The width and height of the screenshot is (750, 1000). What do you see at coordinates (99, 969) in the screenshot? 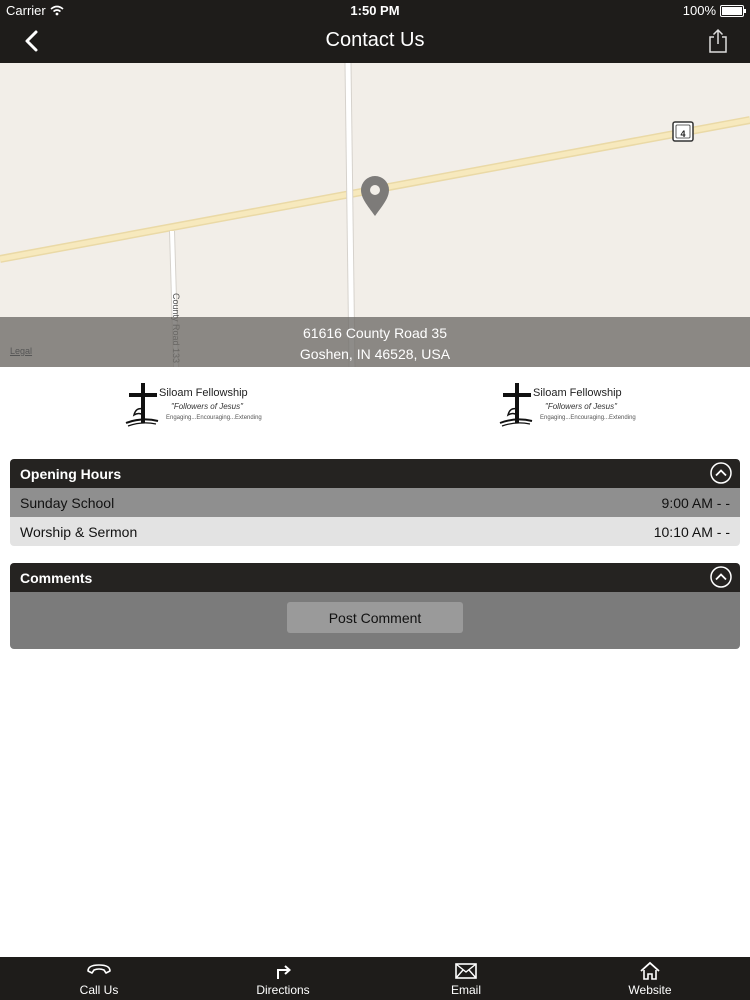
I see `phone-icon` at bounding box center [99, 969].